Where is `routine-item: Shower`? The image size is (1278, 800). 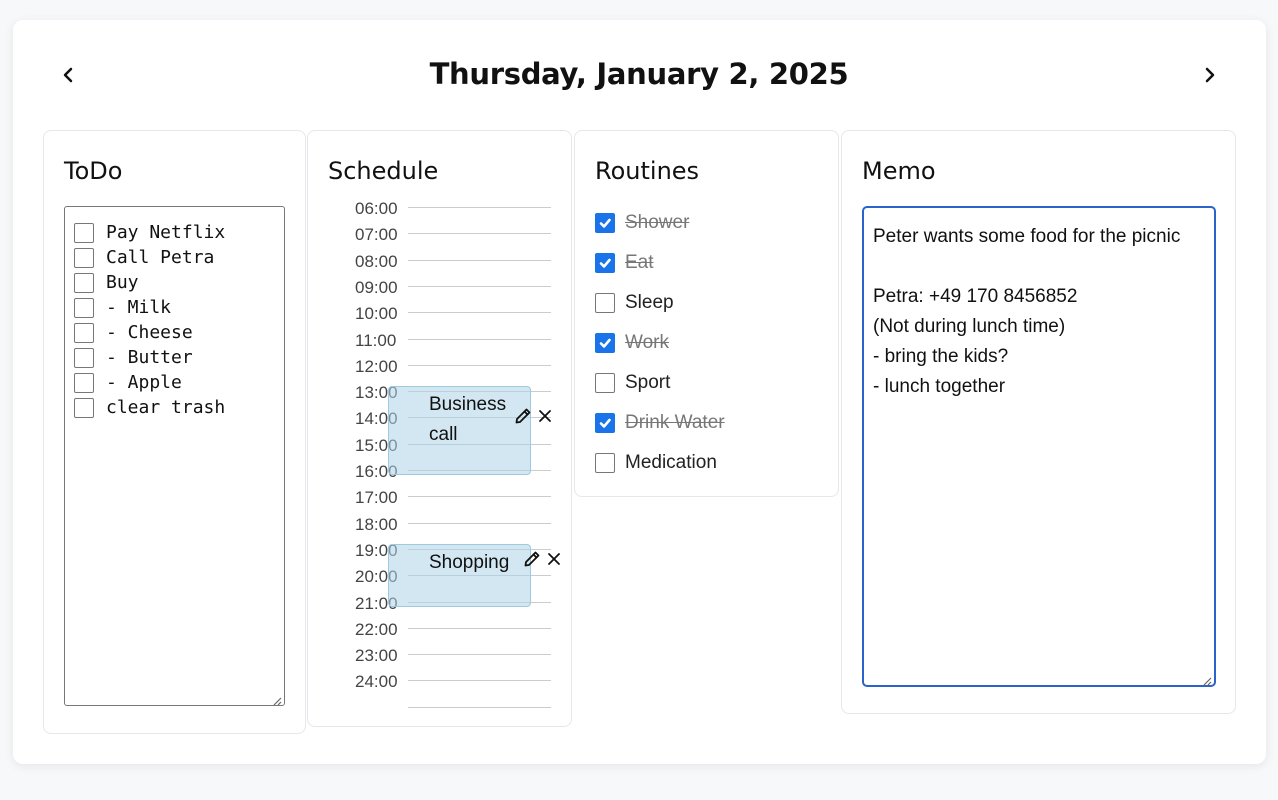
routine-item: Shower is located at coordinates (642, 223).